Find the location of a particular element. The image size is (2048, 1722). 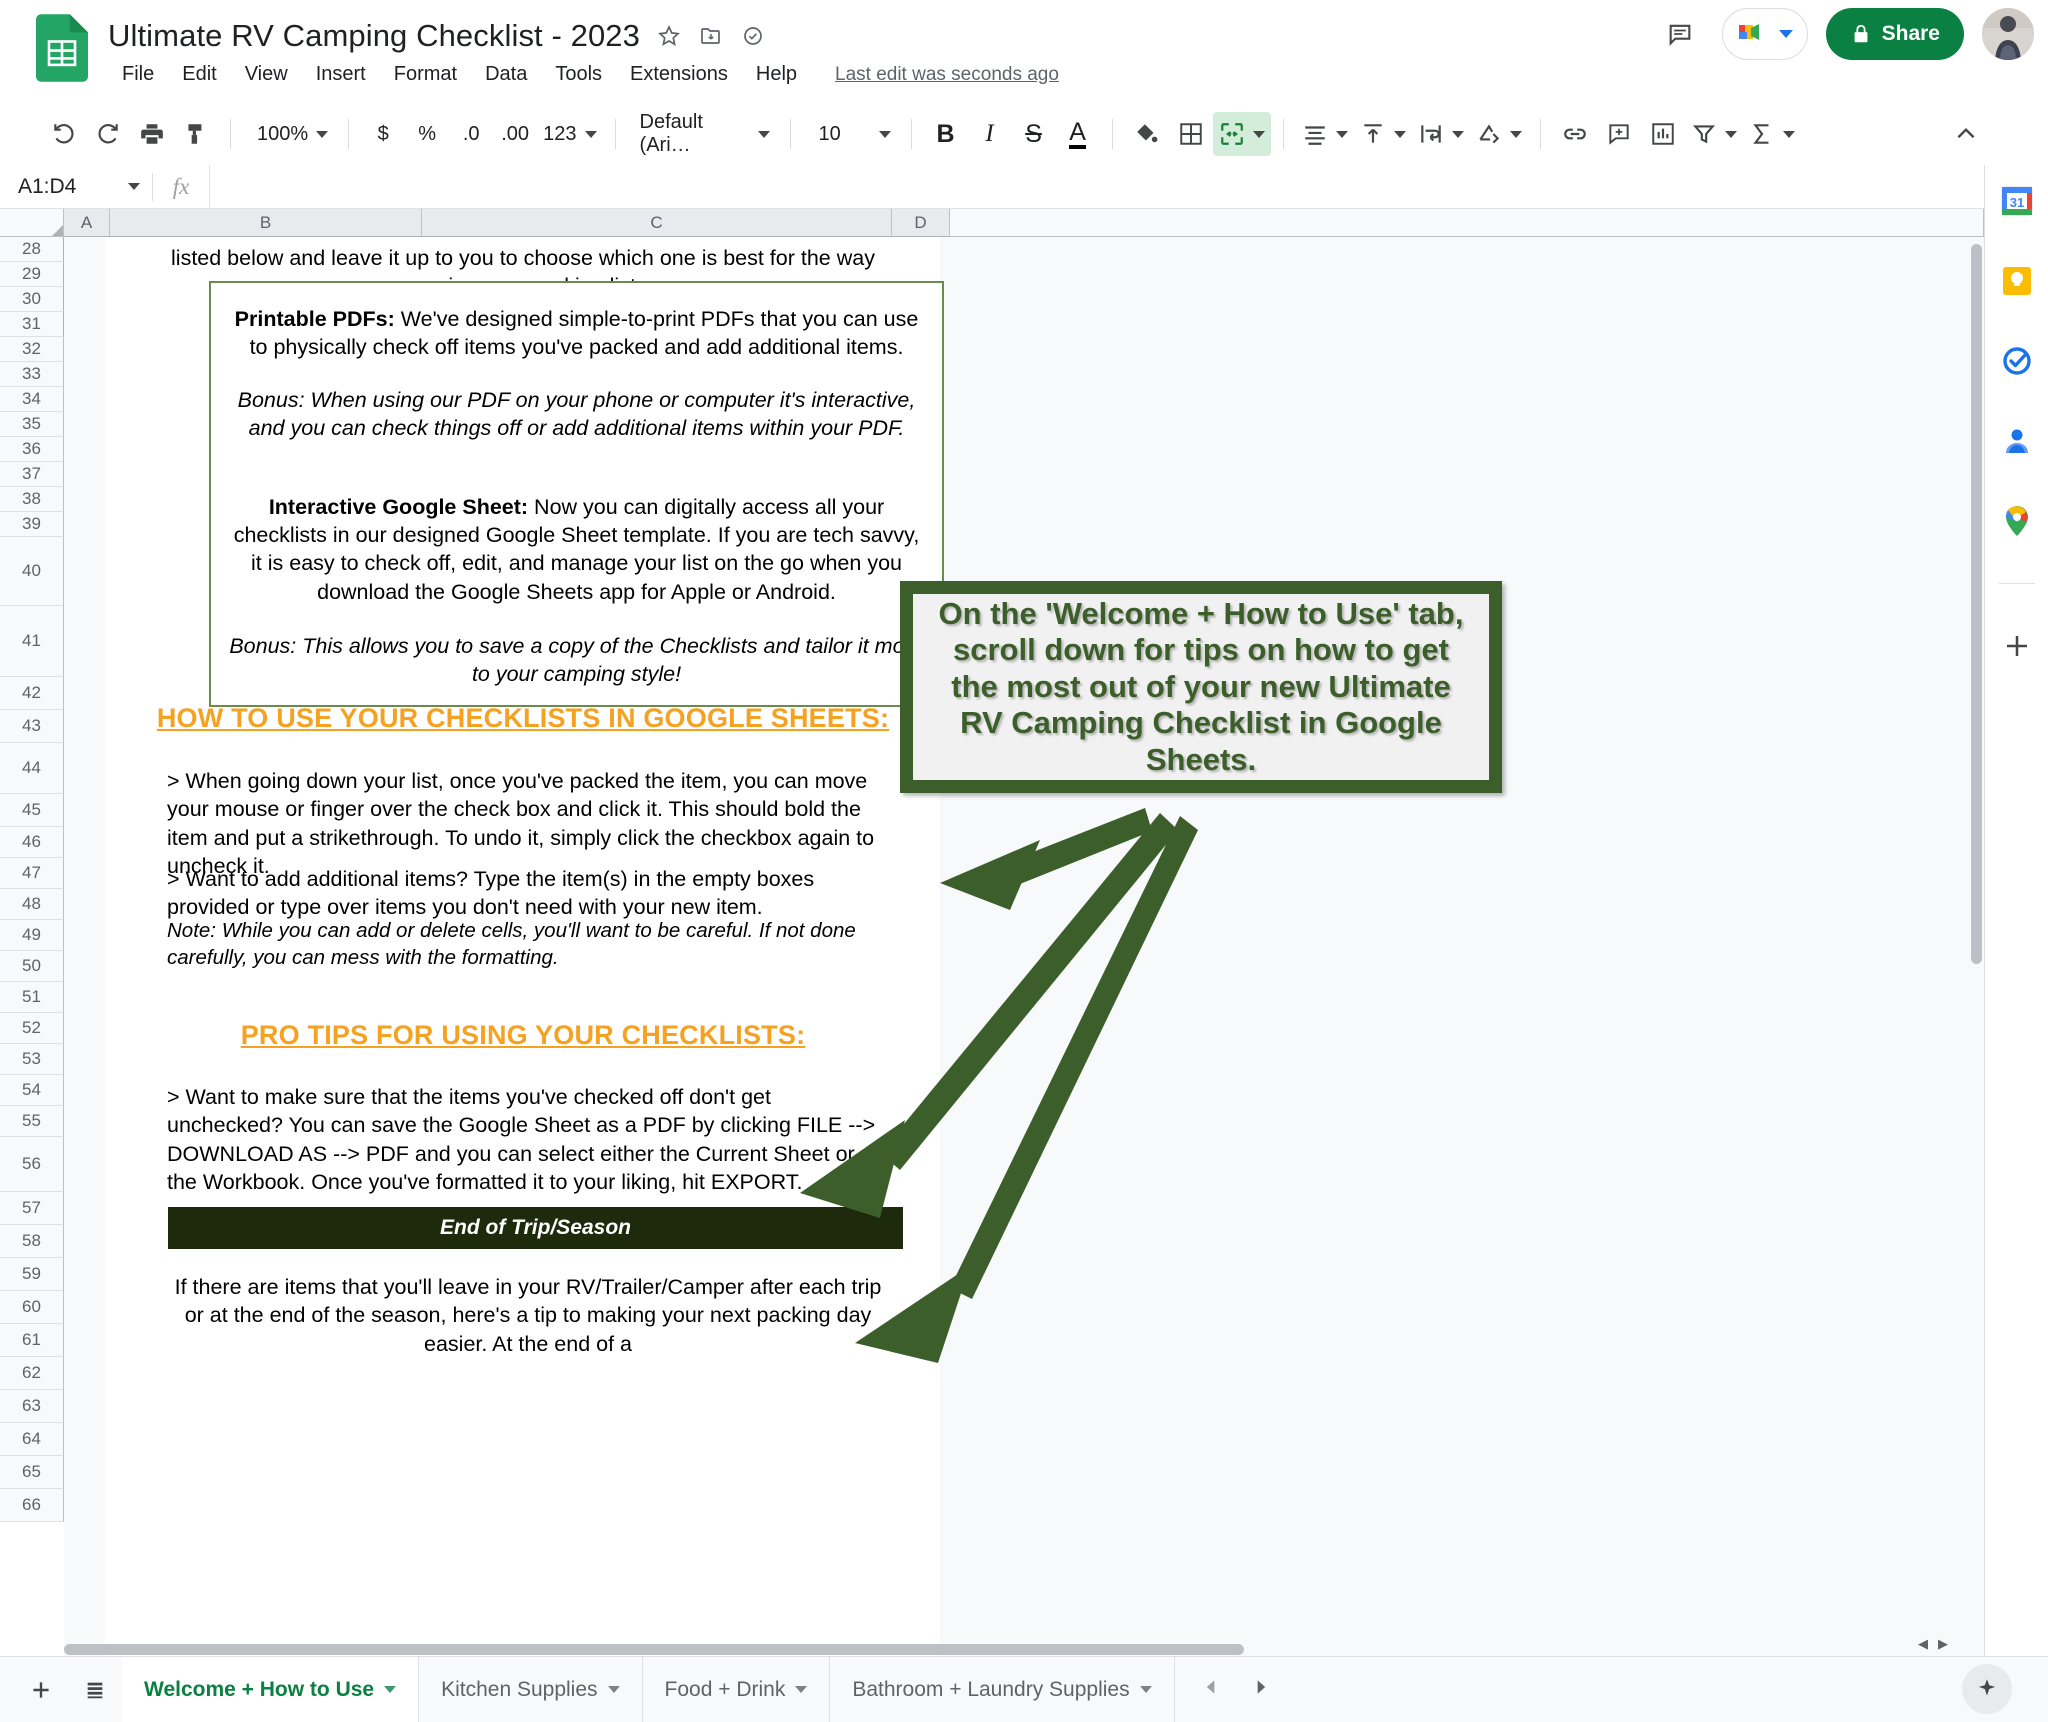

font-size-selector: 10 is located at coordinates (851, 134).